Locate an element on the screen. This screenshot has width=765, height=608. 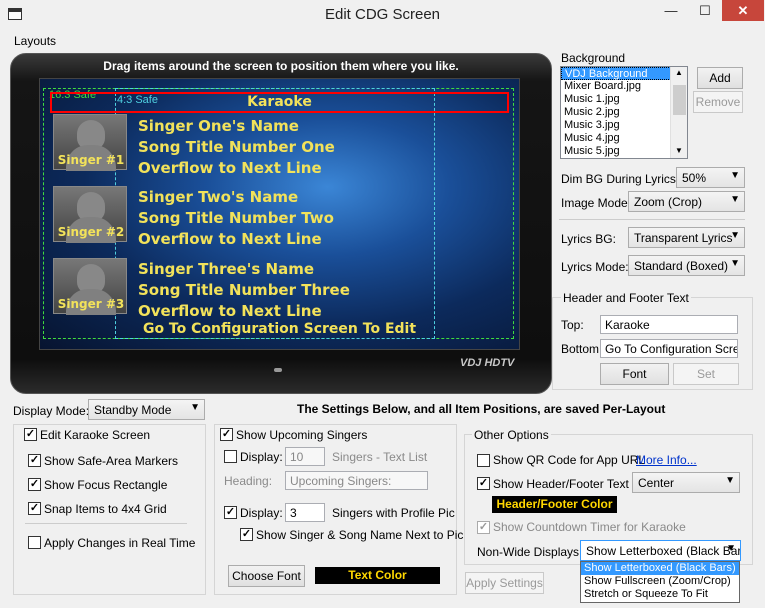
singer-1-overflow: Overflow to Next Line is located at coordinates (230, 166).